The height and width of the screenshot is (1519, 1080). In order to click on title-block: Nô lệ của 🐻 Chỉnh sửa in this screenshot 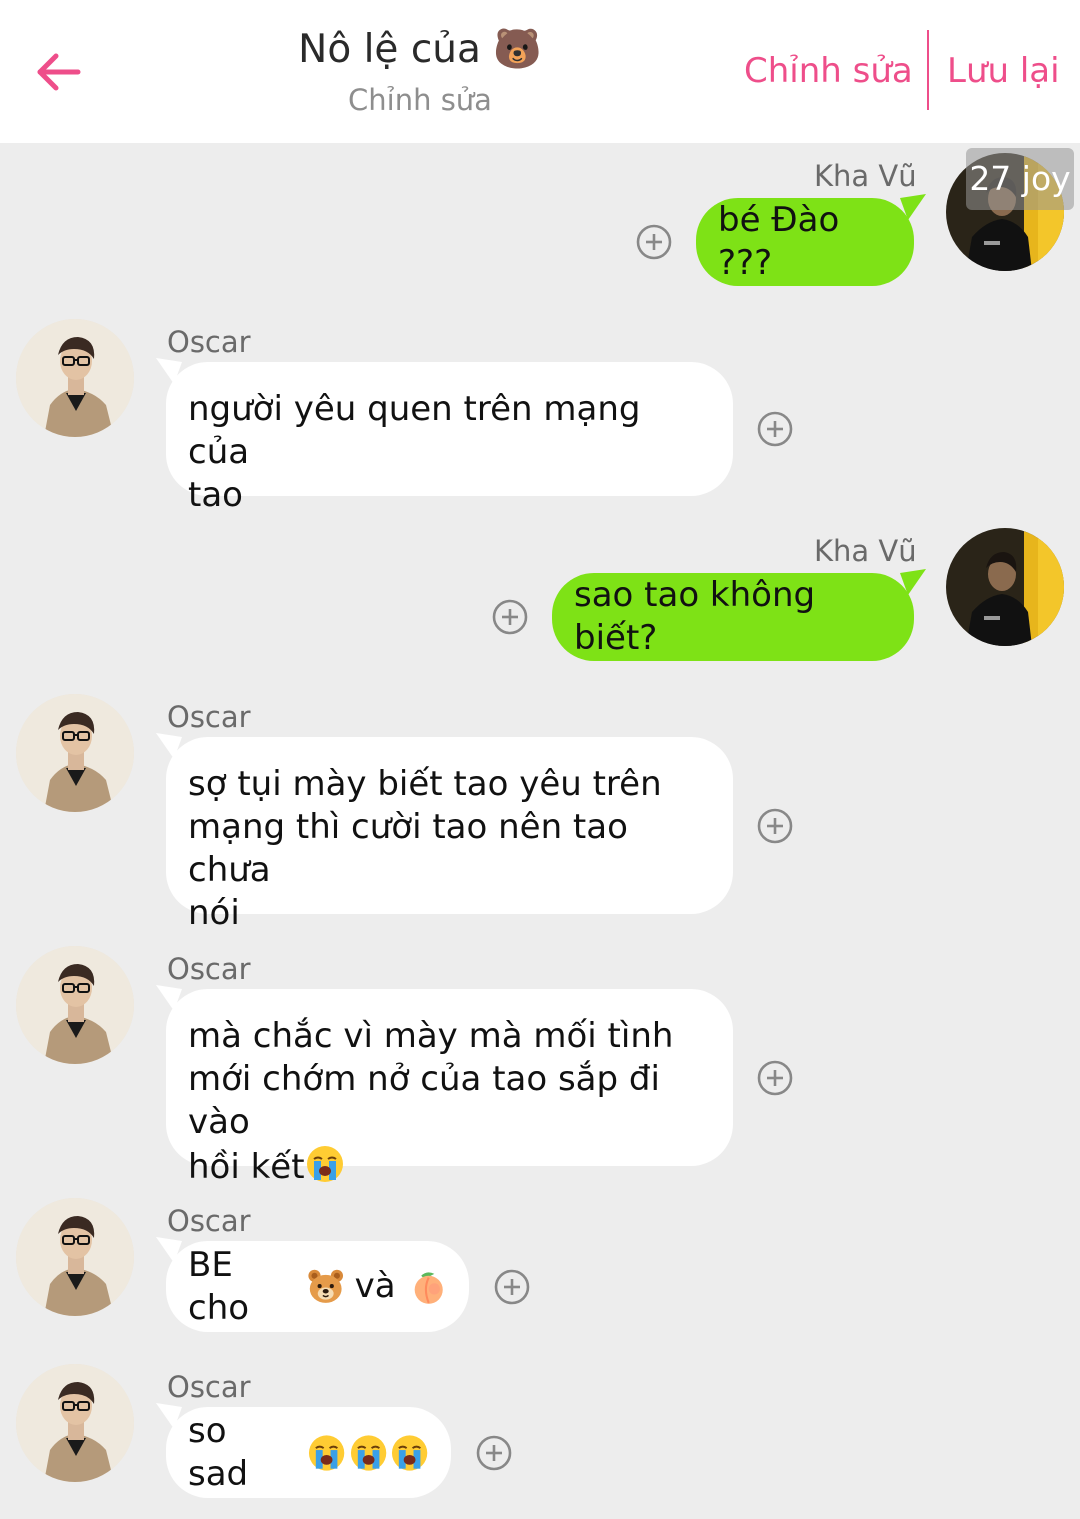, I will do `click(420, 71)`.